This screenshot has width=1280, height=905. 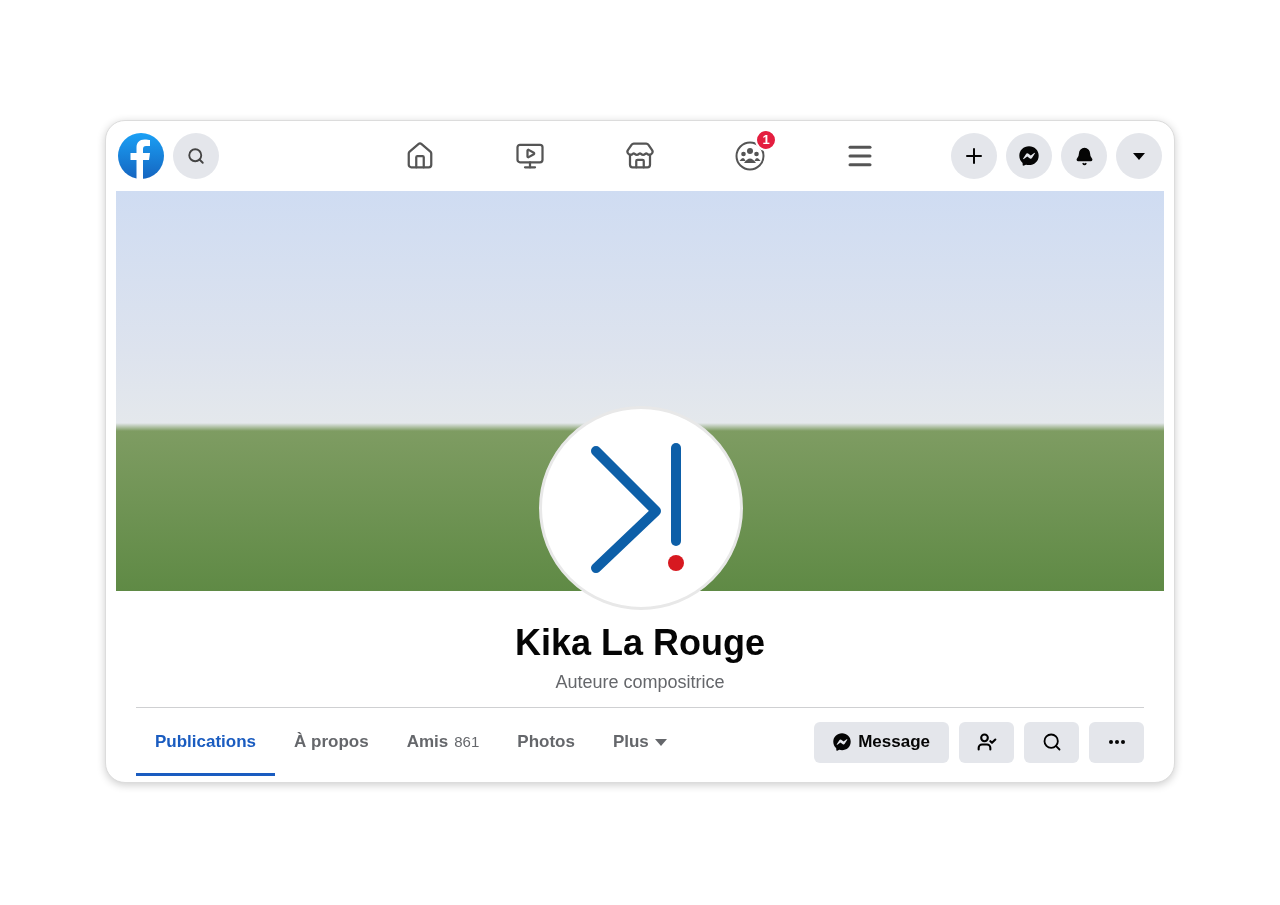 What do you see at coordinates (750, 156) in the screenshot?
I see `groups-icon` at bounding box center [750, 156].